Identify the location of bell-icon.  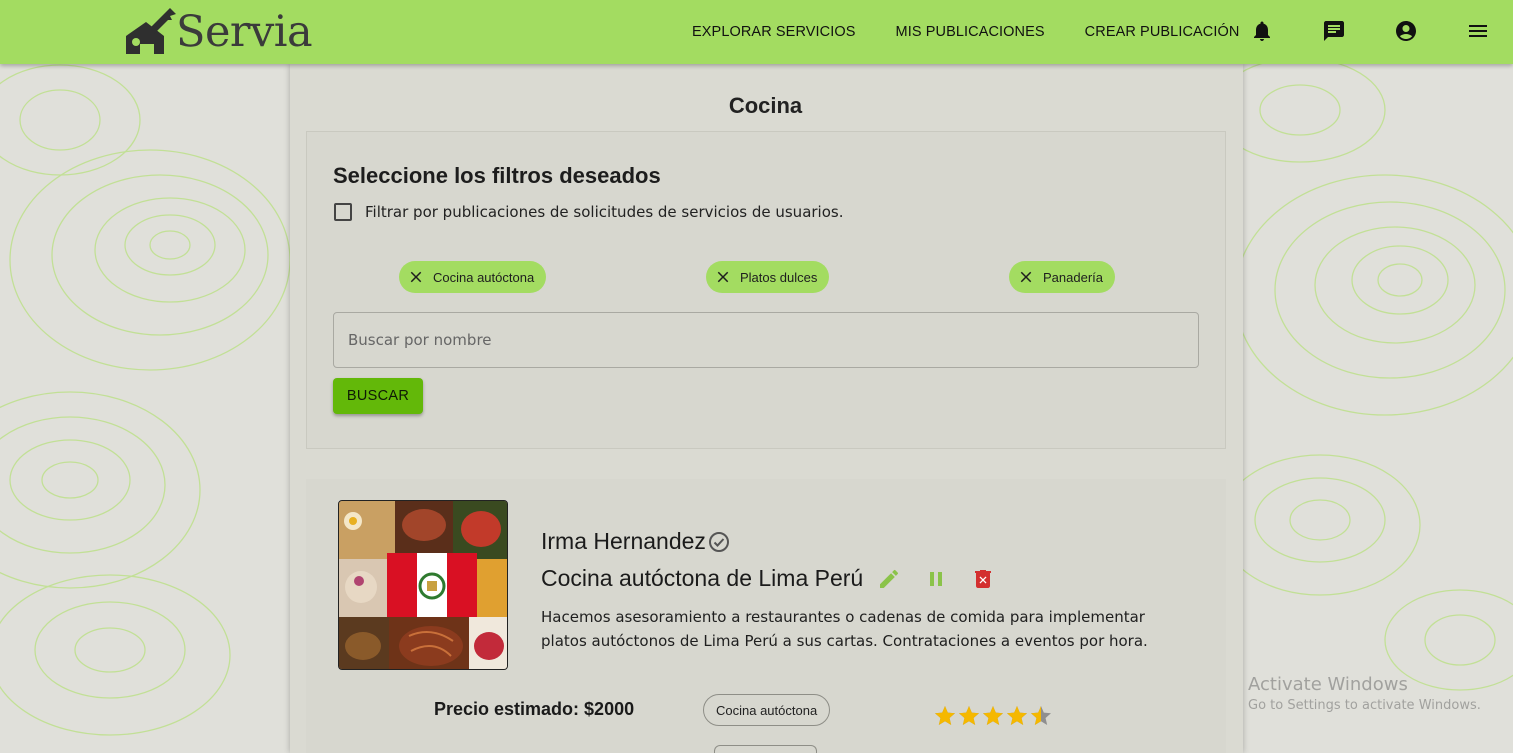
(1262, 31).